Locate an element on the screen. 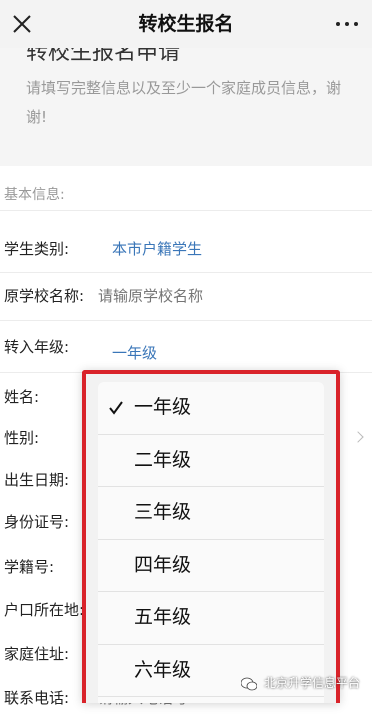 The width and height of the screenshot is (372, 720). grade-option-label: 一年级 is located at coordinates (163, 407).